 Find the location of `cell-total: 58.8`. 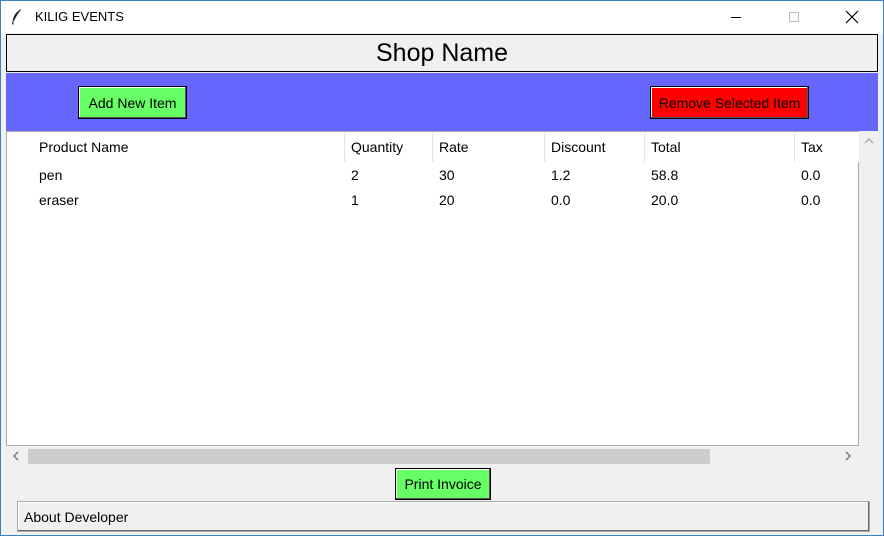

cell-total: 58.8 is located at coordinates (665, 175).